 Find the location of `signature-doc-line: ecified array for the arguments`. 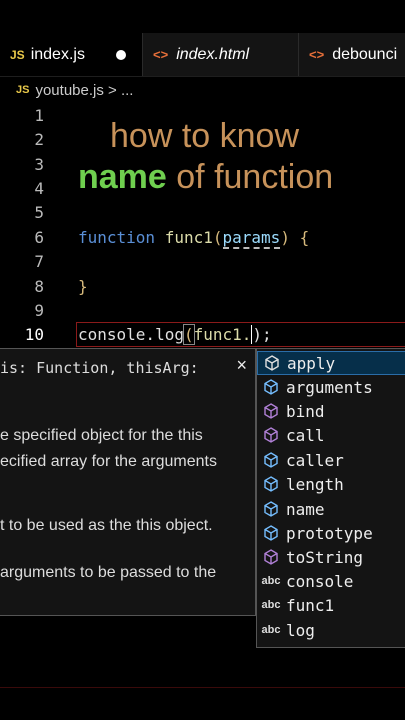

signature-doc-line: ecified array for the arguments is located at coordinates (108, 461).